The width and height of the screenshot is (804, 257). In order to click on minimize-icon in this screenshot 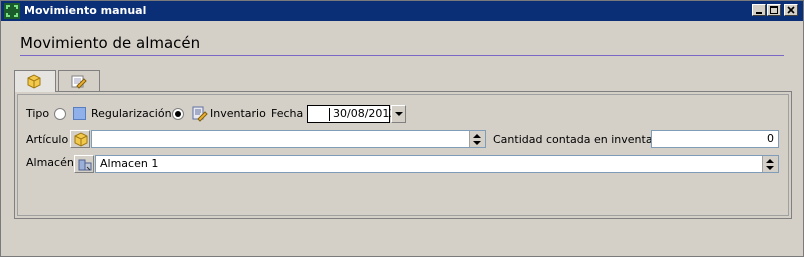, I will do `click(759, 13)`.